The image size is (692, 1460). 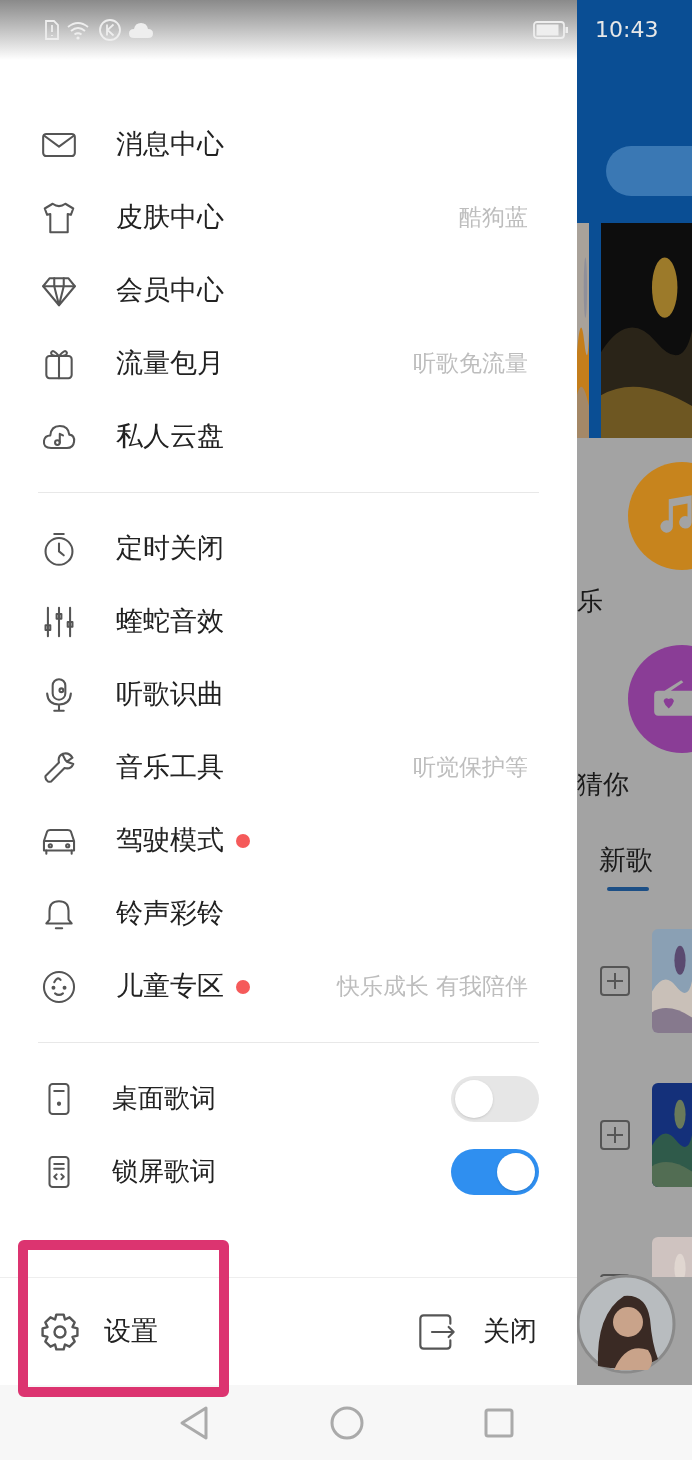 I want to click on category-label: 乐, so click(x=634, y=601).